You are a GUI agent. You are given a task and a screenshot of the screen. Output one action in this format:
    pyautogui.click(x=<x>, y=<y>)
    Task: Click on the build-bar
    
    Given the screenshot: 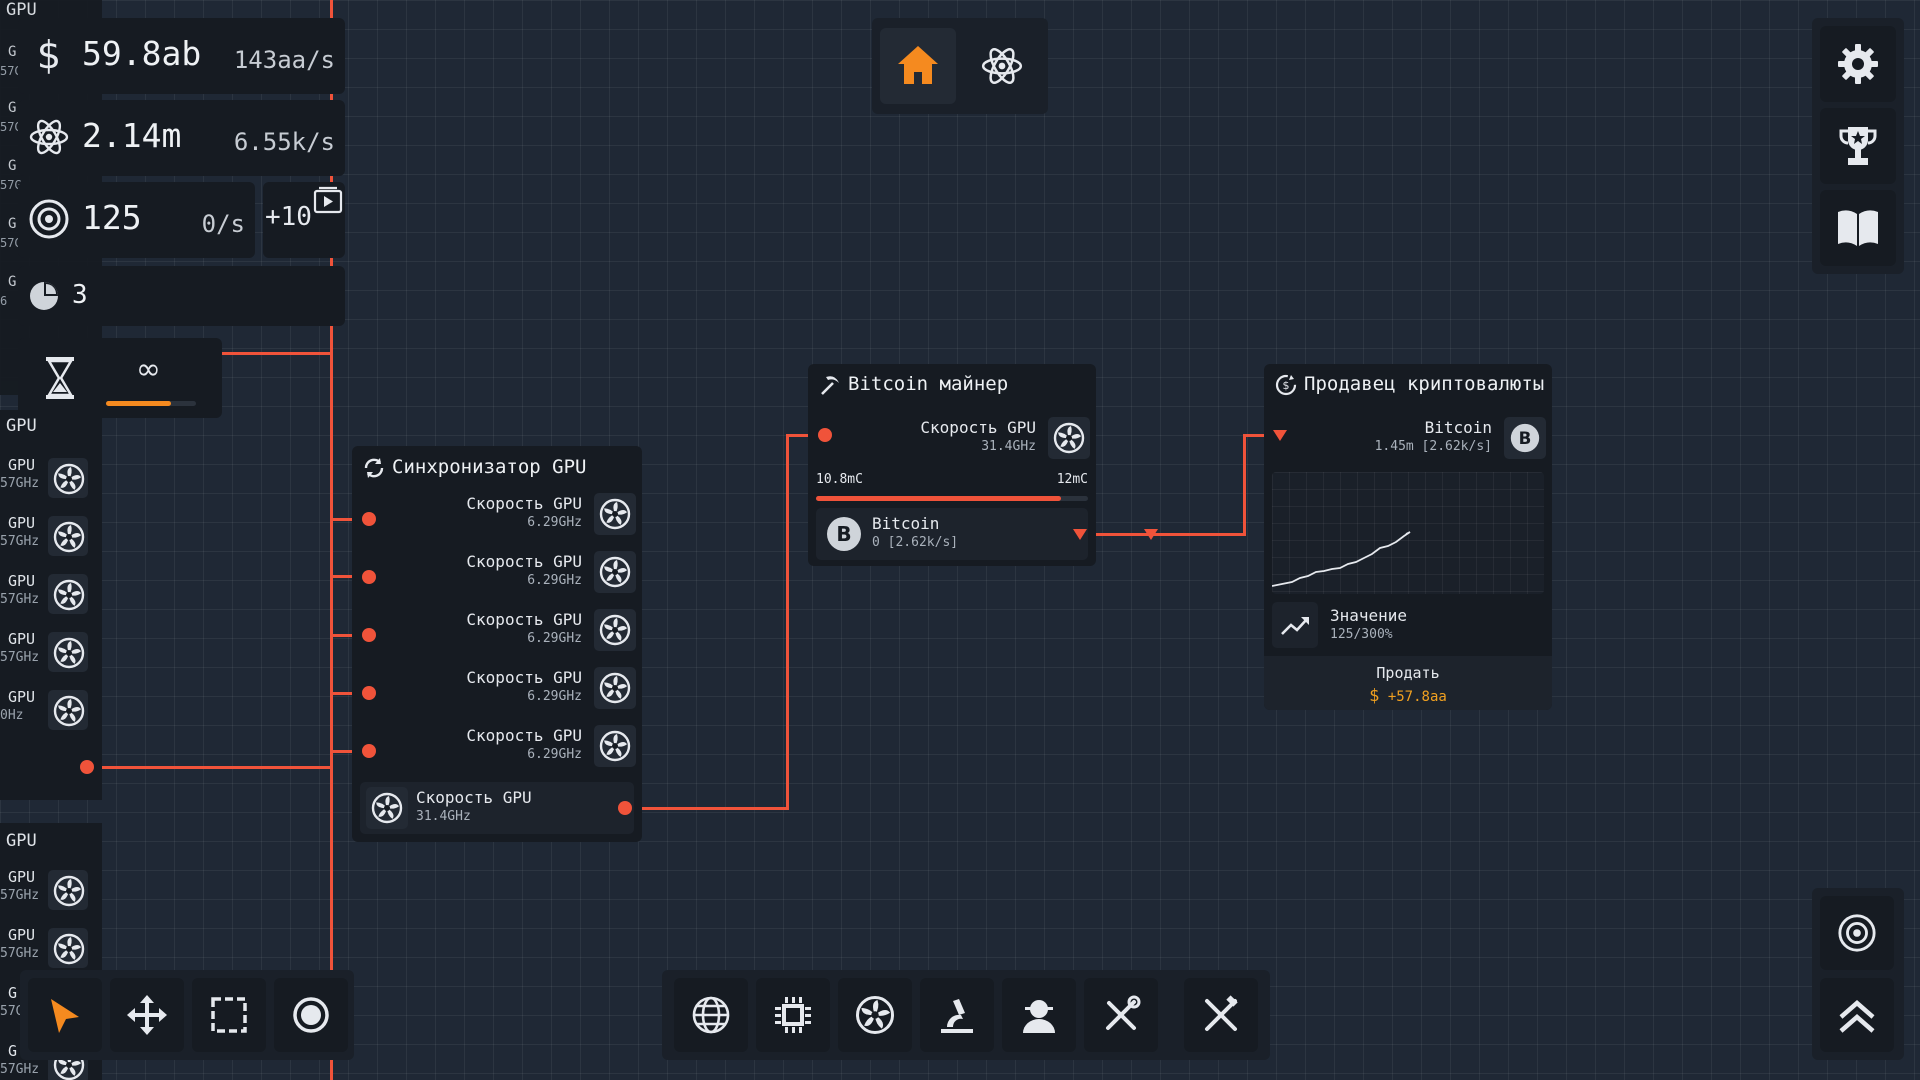 What is the action you would take?
    pyautogui.click(x=966, y=1015)
    